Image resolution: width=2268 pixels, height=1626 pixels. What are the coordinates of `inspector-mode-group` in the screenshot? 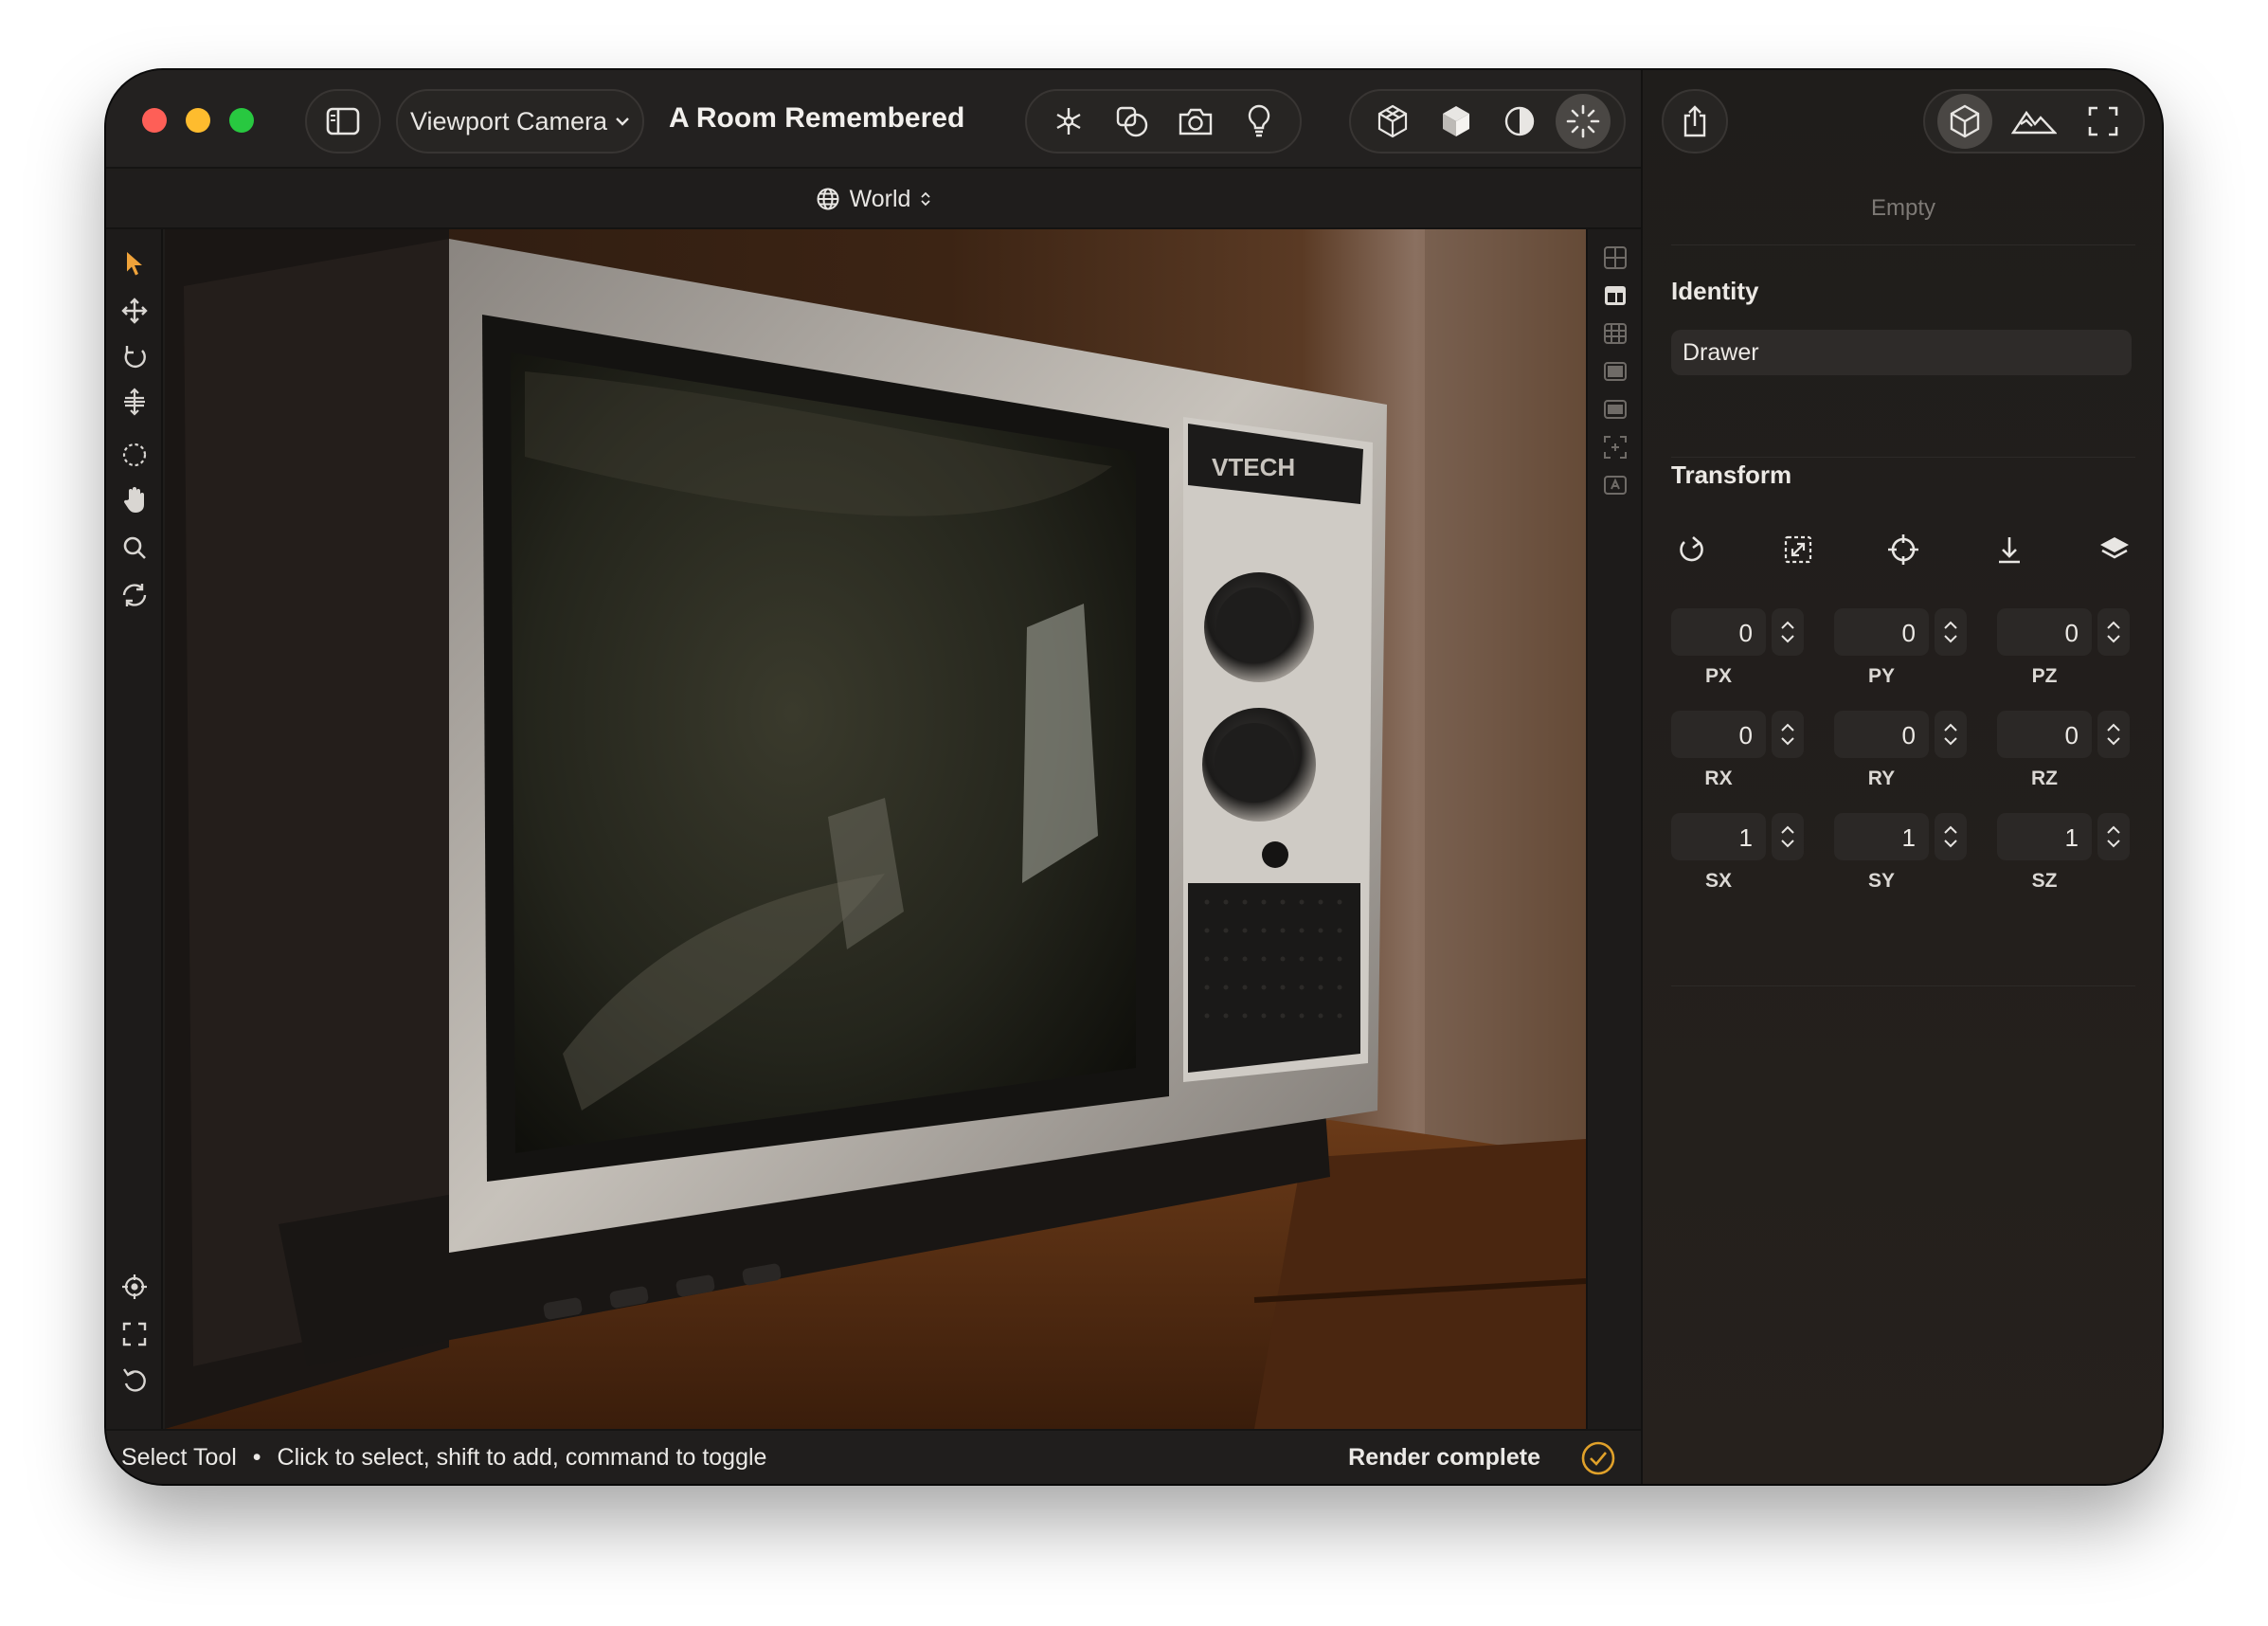 It's located at (2034, 121).